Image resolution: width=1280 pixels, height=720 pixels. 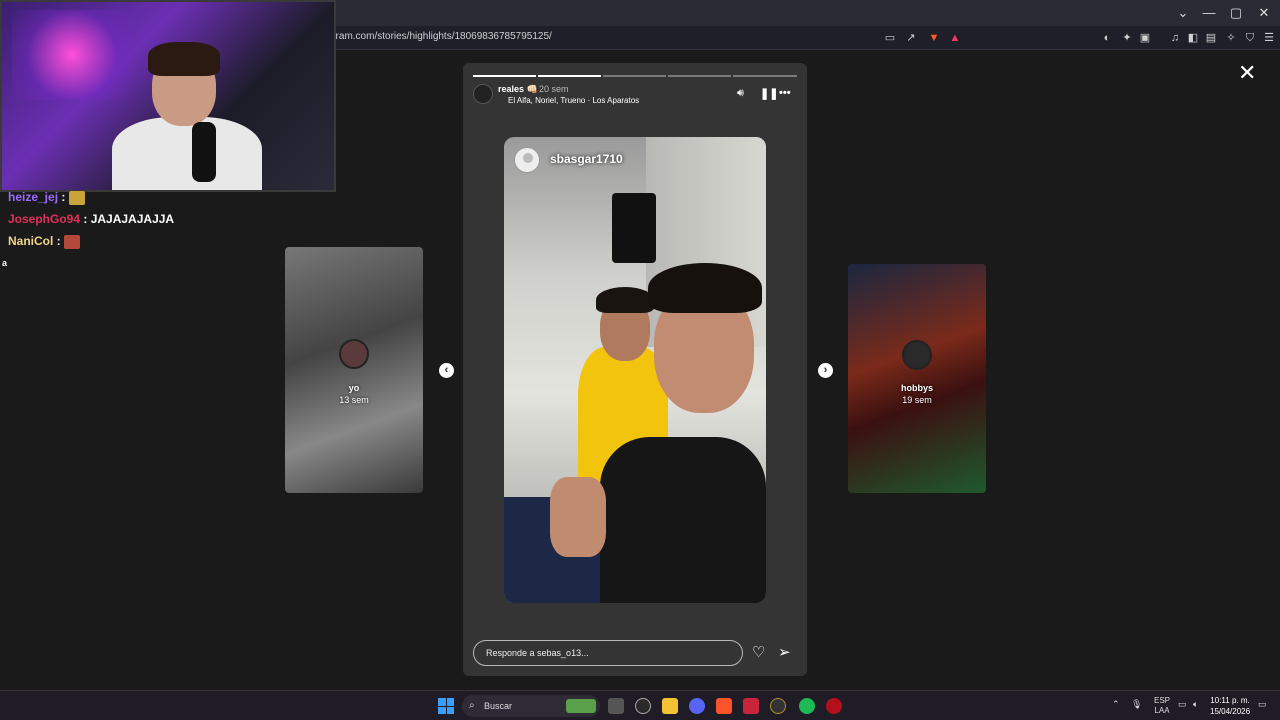 I want to click on start-button, so click(x=446, y=706).